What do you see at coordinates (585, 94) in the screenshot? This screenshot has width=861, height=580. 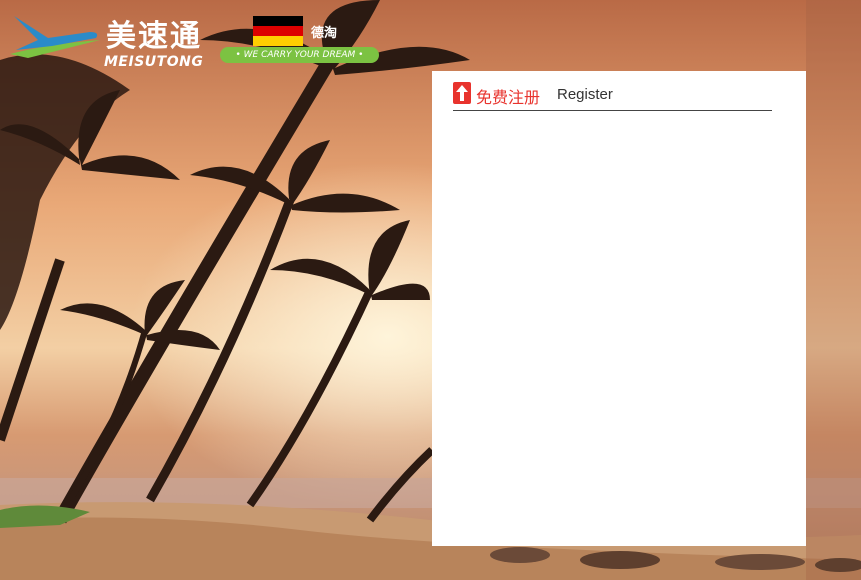 I see `register-title-en: Register` at bounding box center [585, 94].